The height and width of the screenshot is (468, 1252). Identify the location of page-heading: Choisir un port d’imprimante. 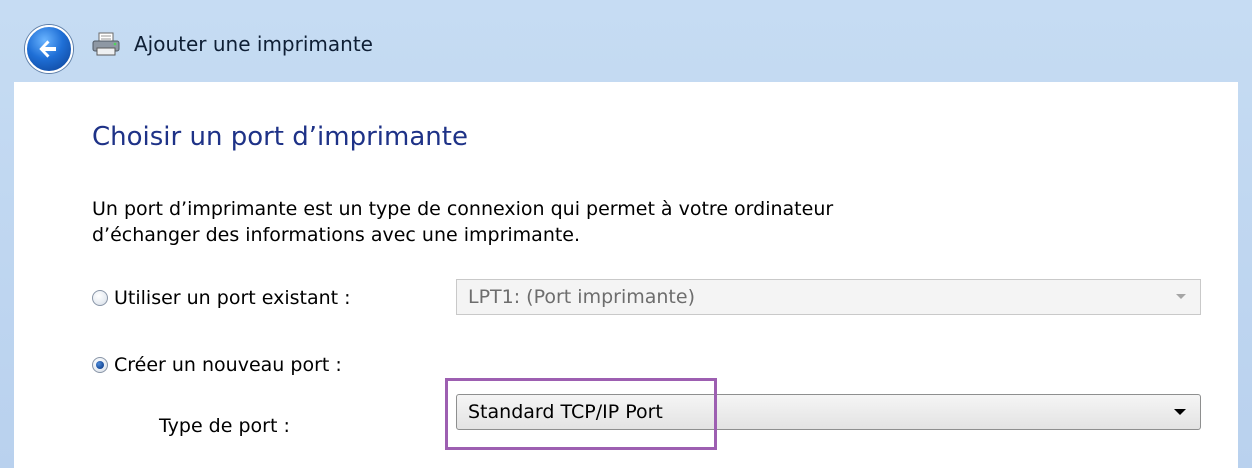
(280, 137).